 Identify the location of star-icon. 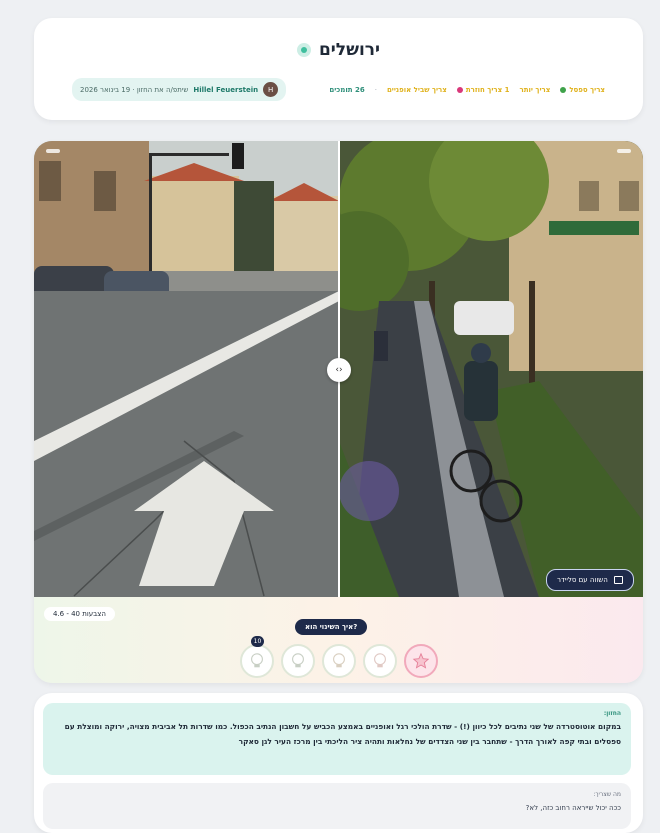
(421, 660).